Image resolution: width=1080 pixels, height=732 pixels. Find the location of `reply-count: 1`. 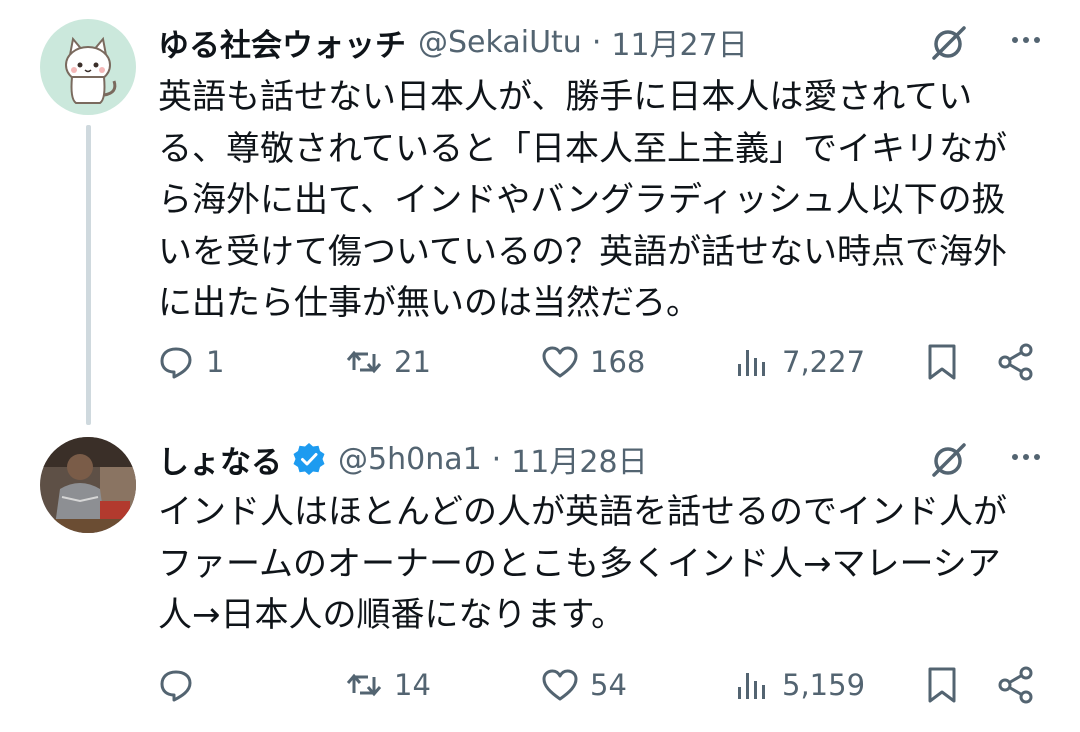

reply-count: 1 is located at coordinates (215, 362).